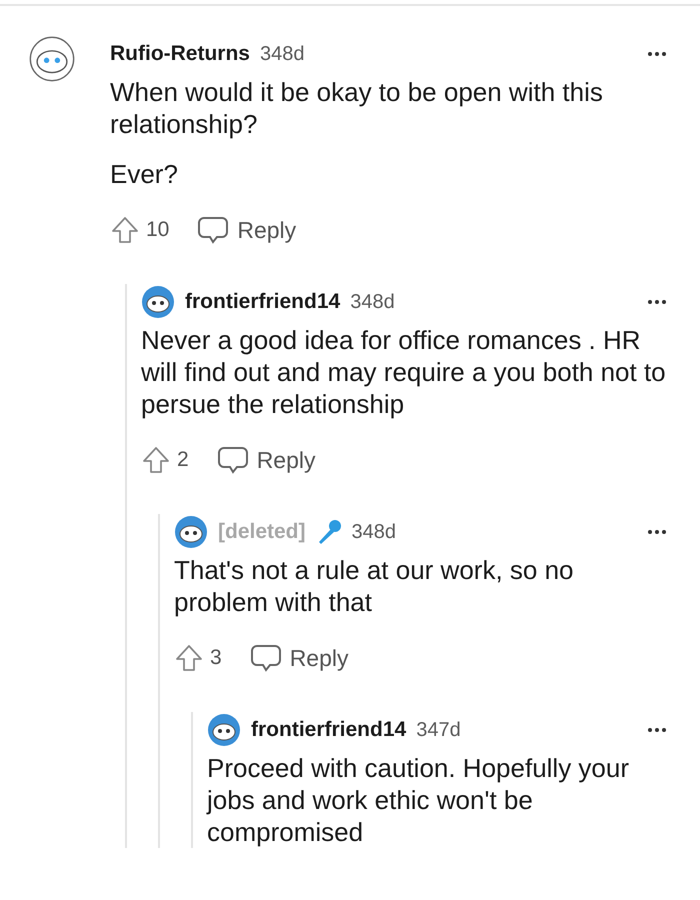 The width and height of the screenshot is (700, 900). Describe the element at coordinates (180, 54) in the screenshot. I see `author-name: Rufio-Returns` at that location.